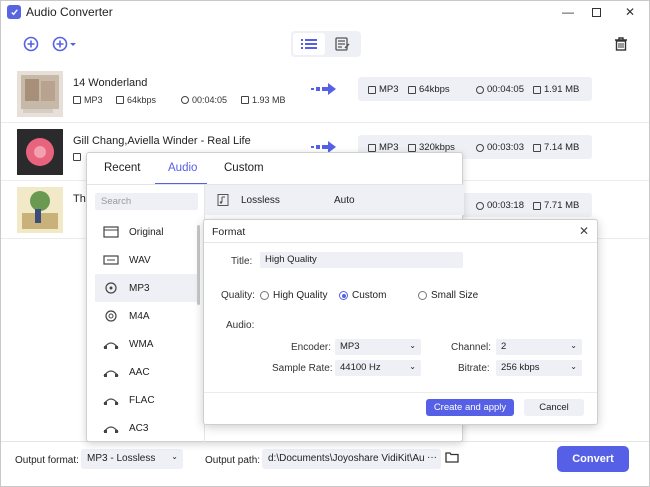  I want to click on source-bitrate: 64kbps, so click(136, 100).